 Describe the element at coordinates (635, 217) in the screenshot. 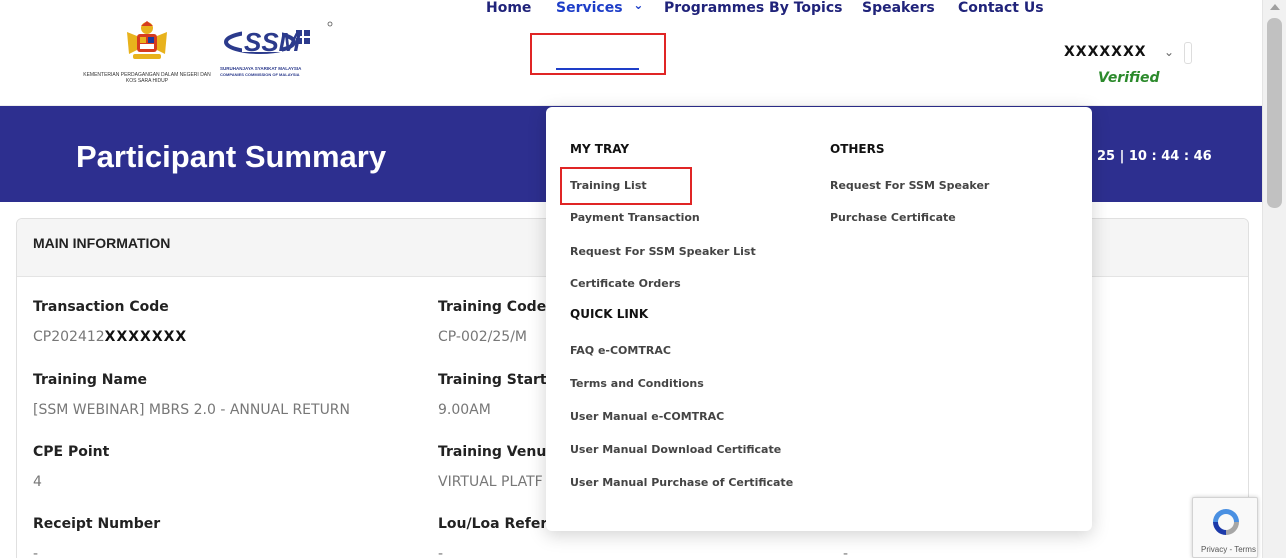

I see `menu-item-payment-transaction: Payment Transaction` at that location.